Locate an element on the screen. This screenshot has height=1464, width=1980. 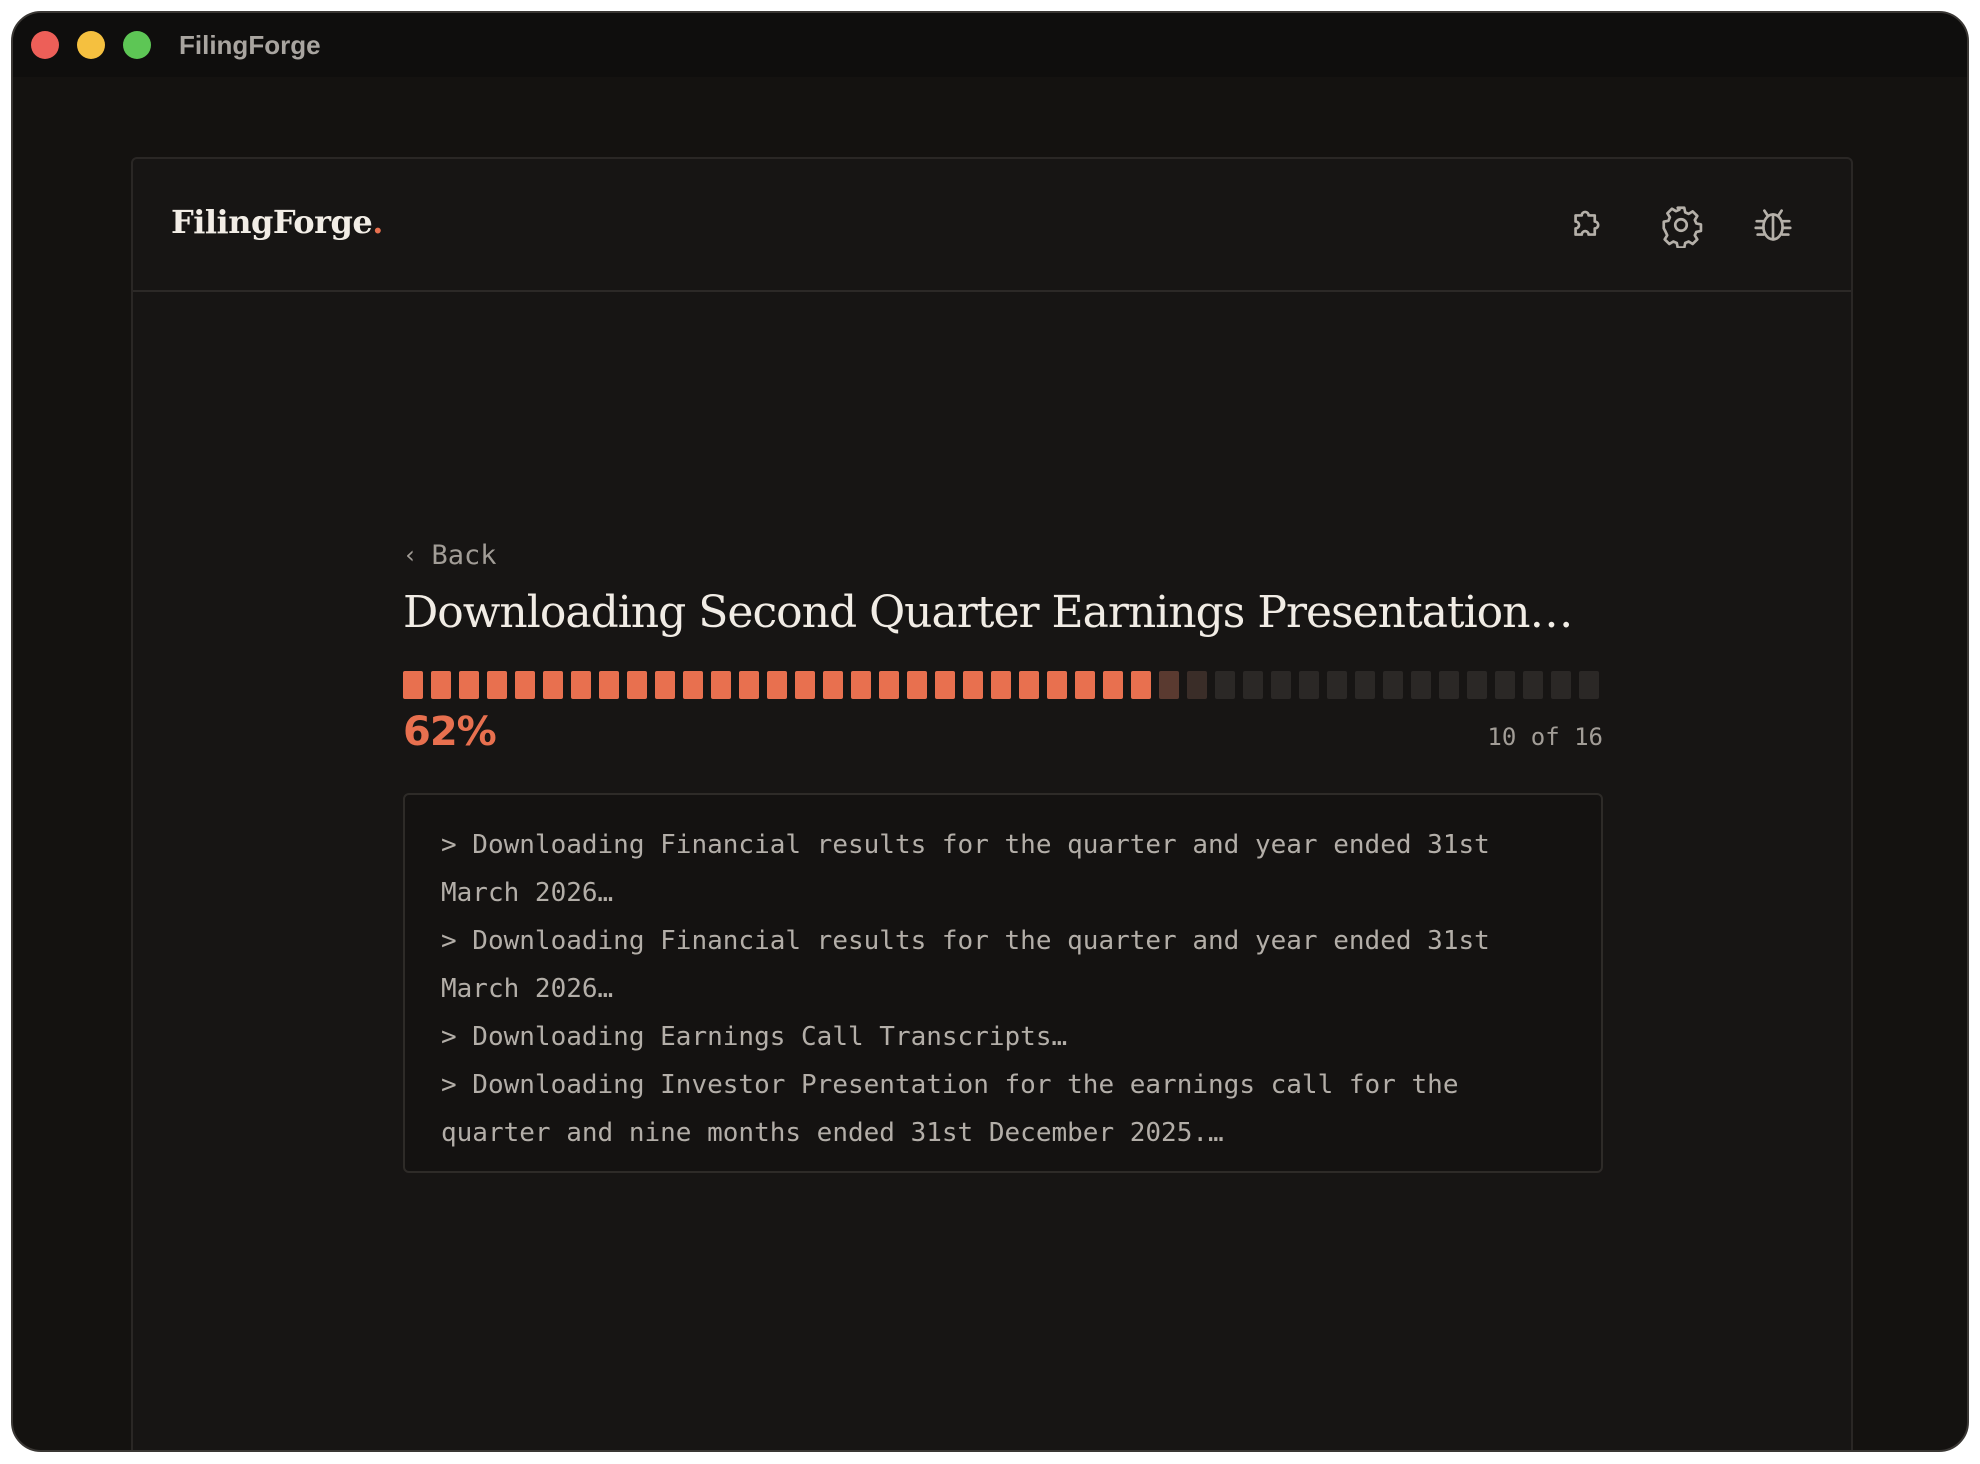
debug-button is located at coordinates (1773, 225).